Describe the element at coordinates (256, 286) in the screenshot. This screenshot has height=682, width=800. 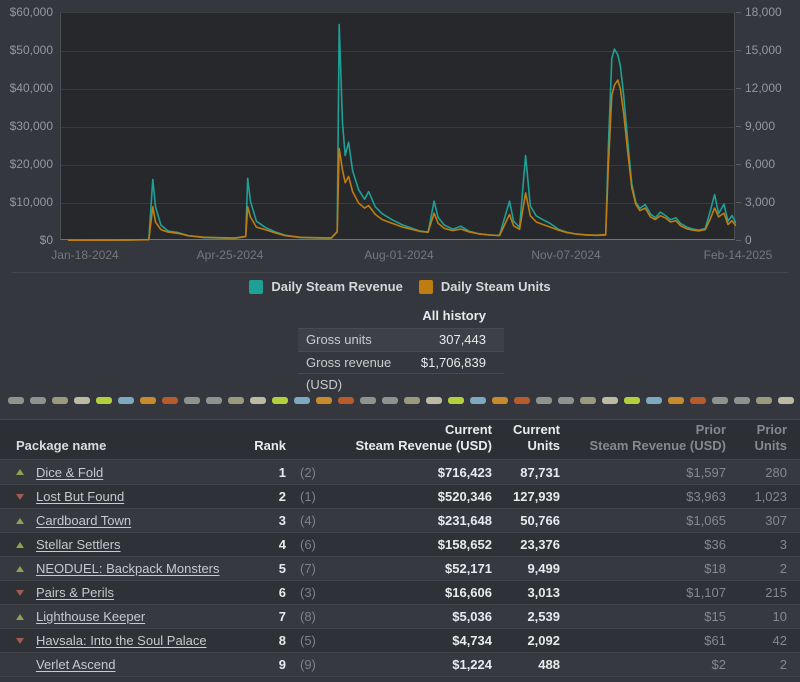
I see `revenue-swatch-icon` at that location.